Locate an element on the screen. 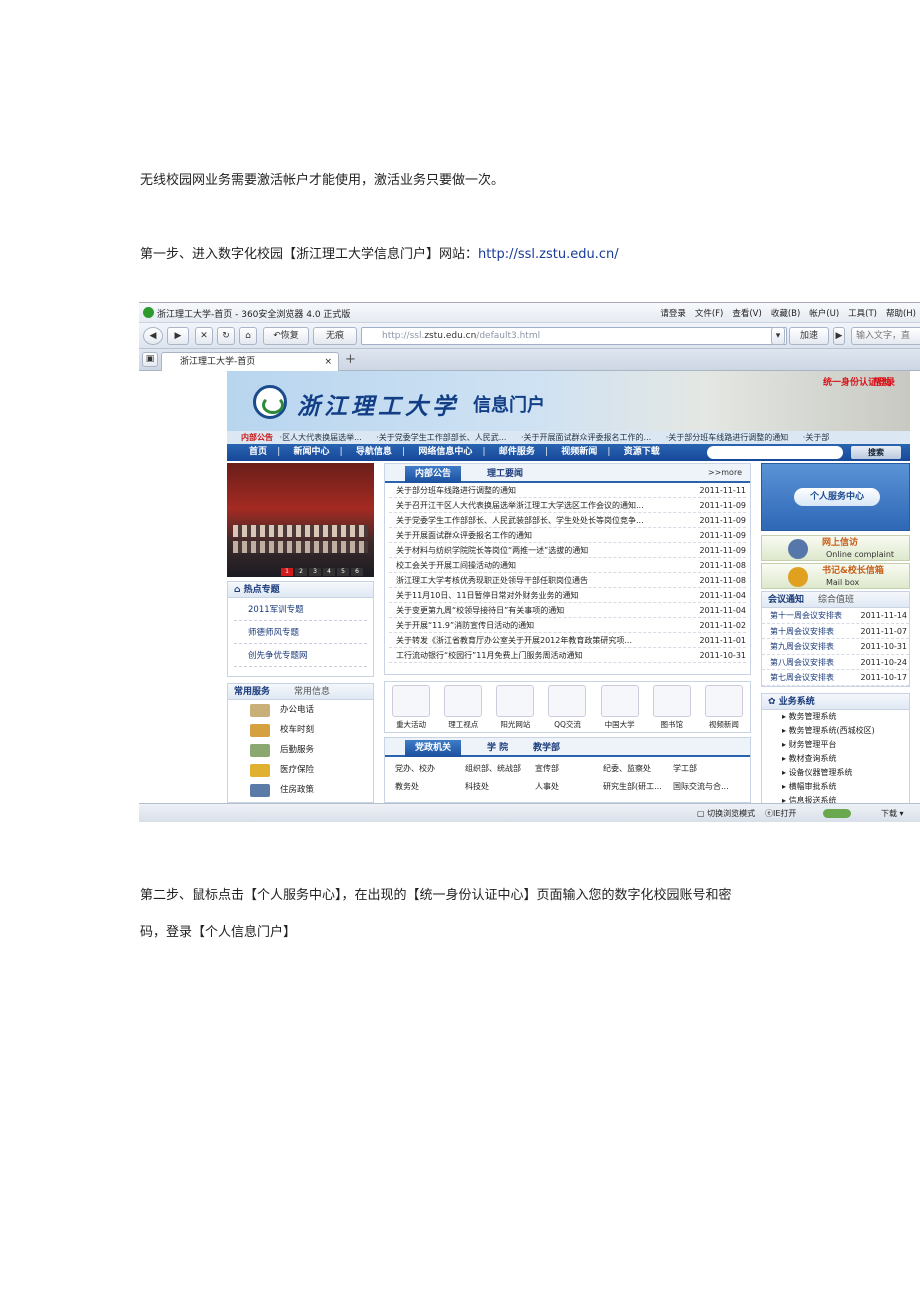 Image resolution: width=920 pixels, height=1302 pixels. news-photo: 1 2 3 4 5 6 is located at coordinates (300, 520).